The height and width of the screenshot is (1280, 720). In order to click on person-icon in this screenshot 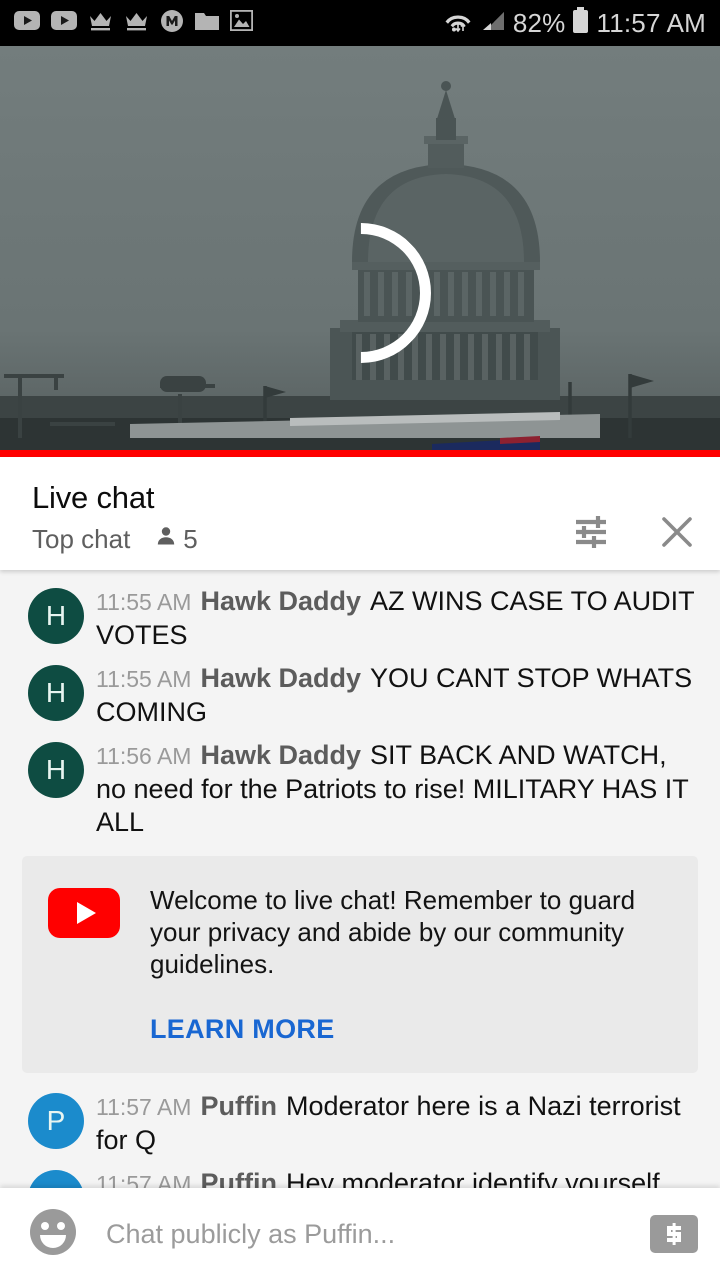, I will do `click(166, 539)`.